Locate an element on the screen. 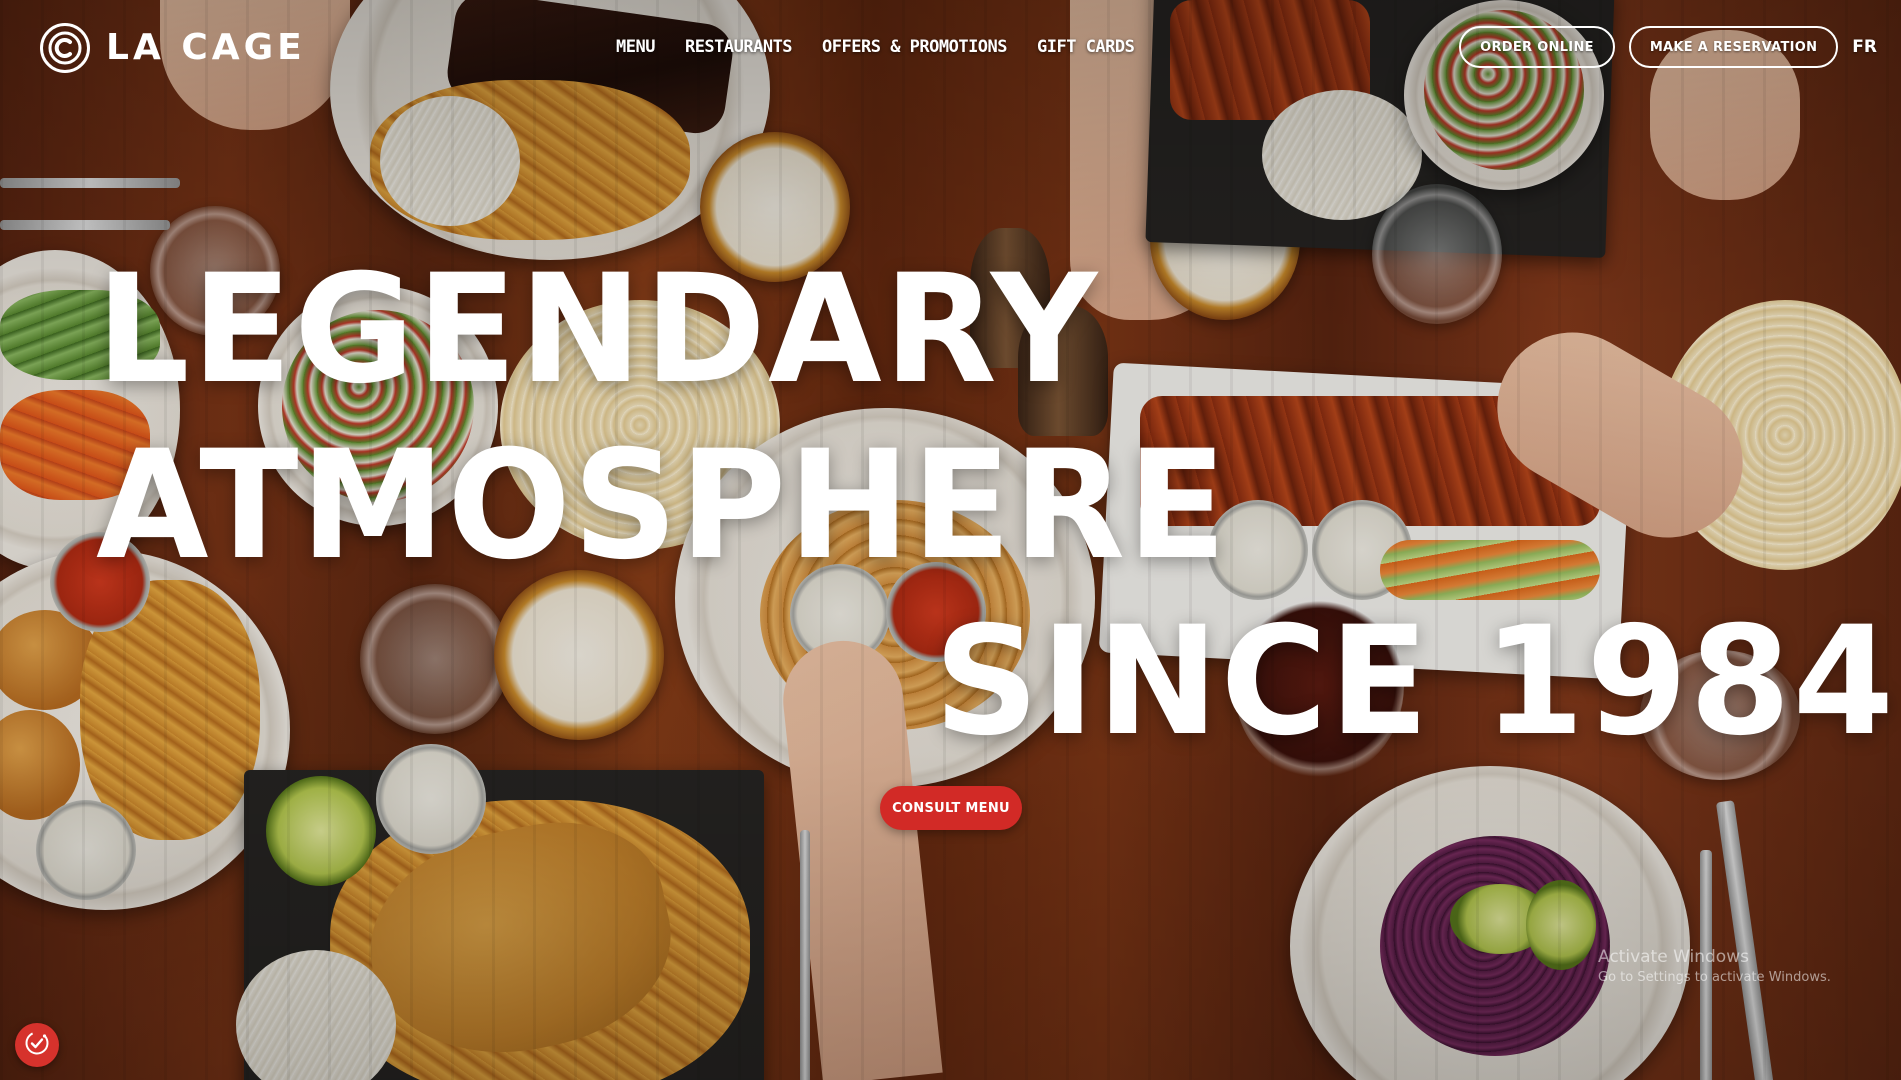 The image size is (1901, 1080). brand-logo-link: LA CAGE is located at coordinates (173, 48).